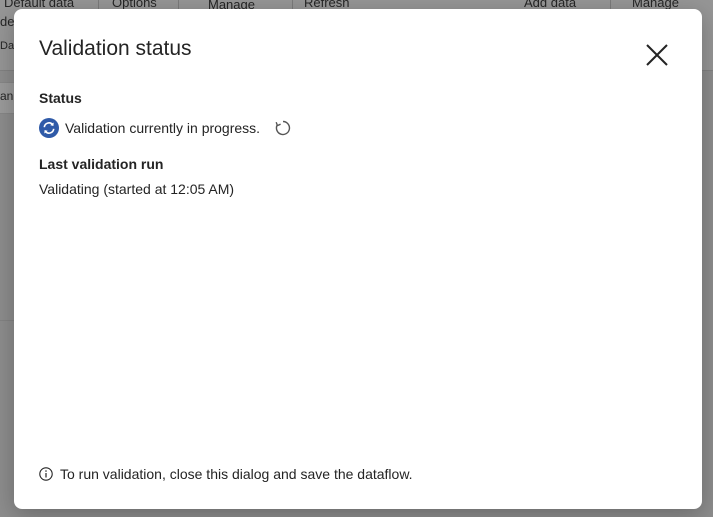 The width and height of the screenshot is (713, 517). Describe the element at coordinates (46, 474) in the screenshot. I see `info-icon` at that location.